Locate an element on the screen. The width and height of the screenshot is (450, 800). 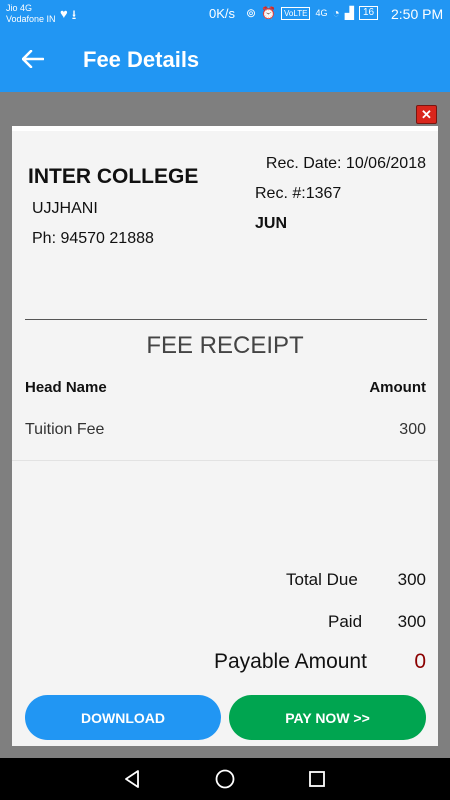
receipt-number: Rec. #:1367 is located at coordinates (298, 193).